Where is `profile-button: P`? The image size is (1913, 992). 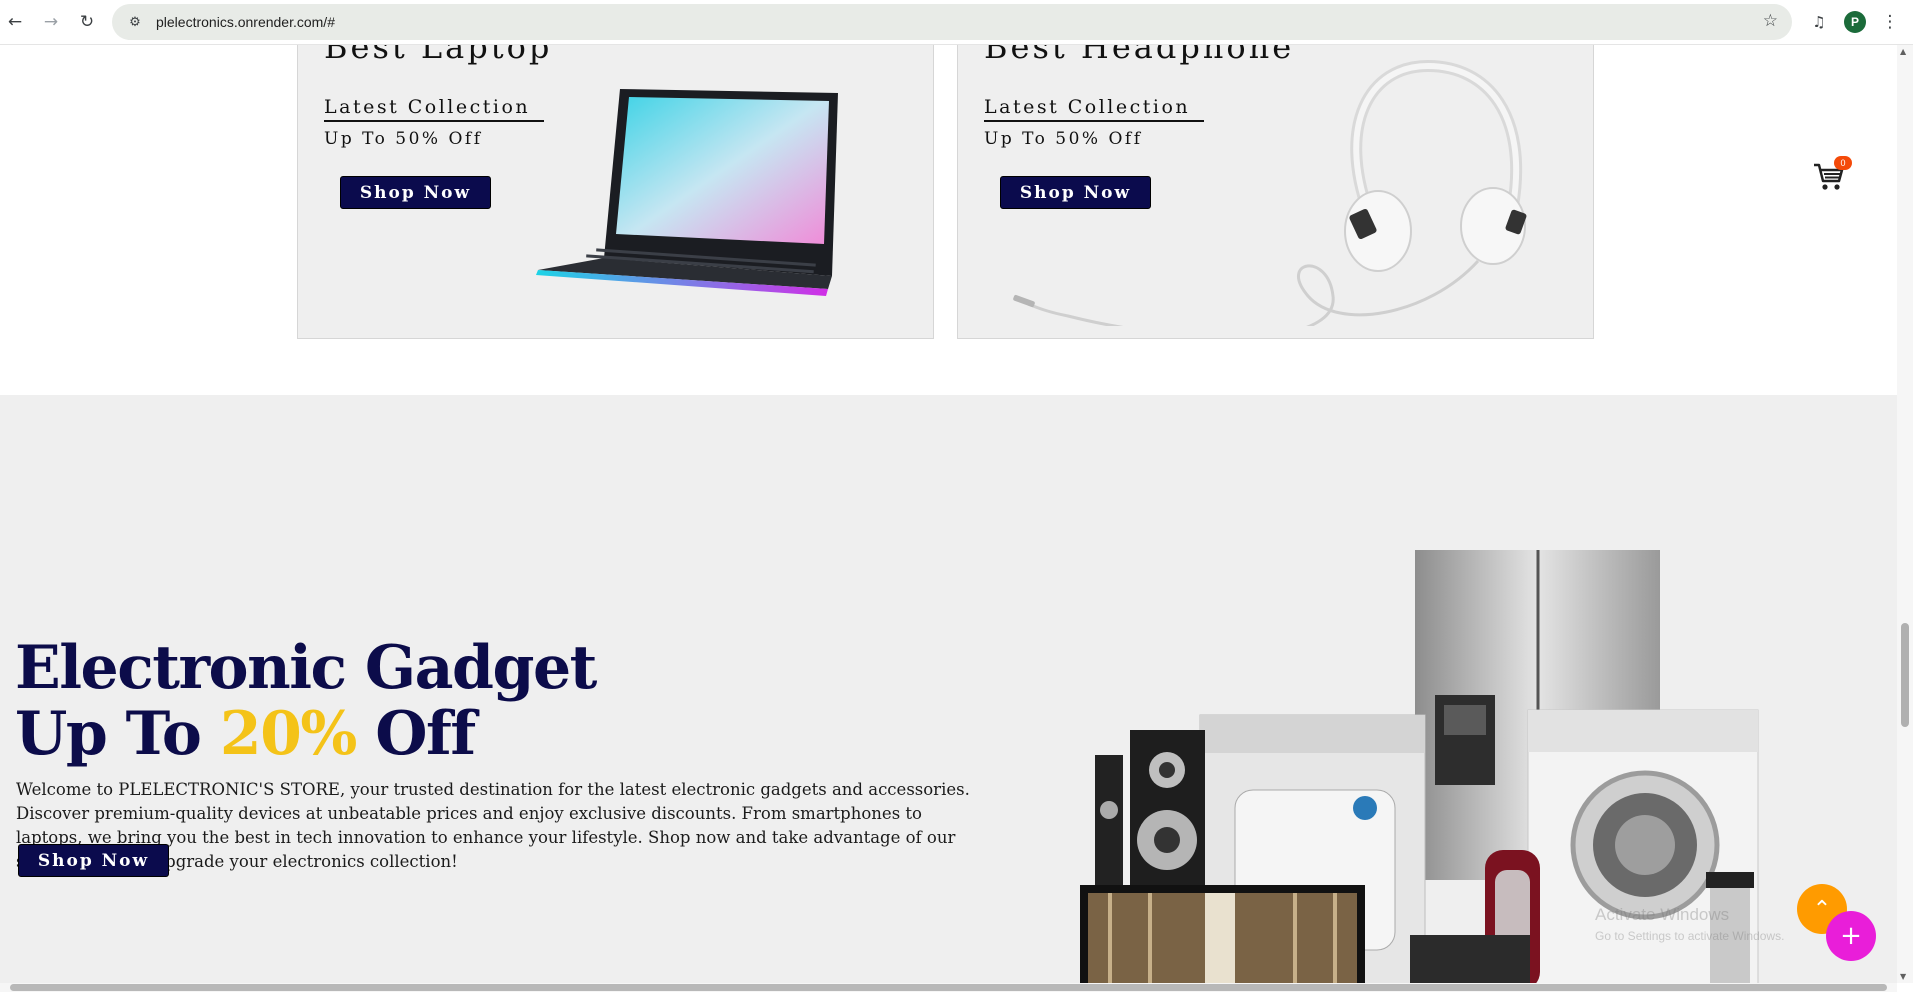 profile-button: P is located at coordinates (1855, 22).